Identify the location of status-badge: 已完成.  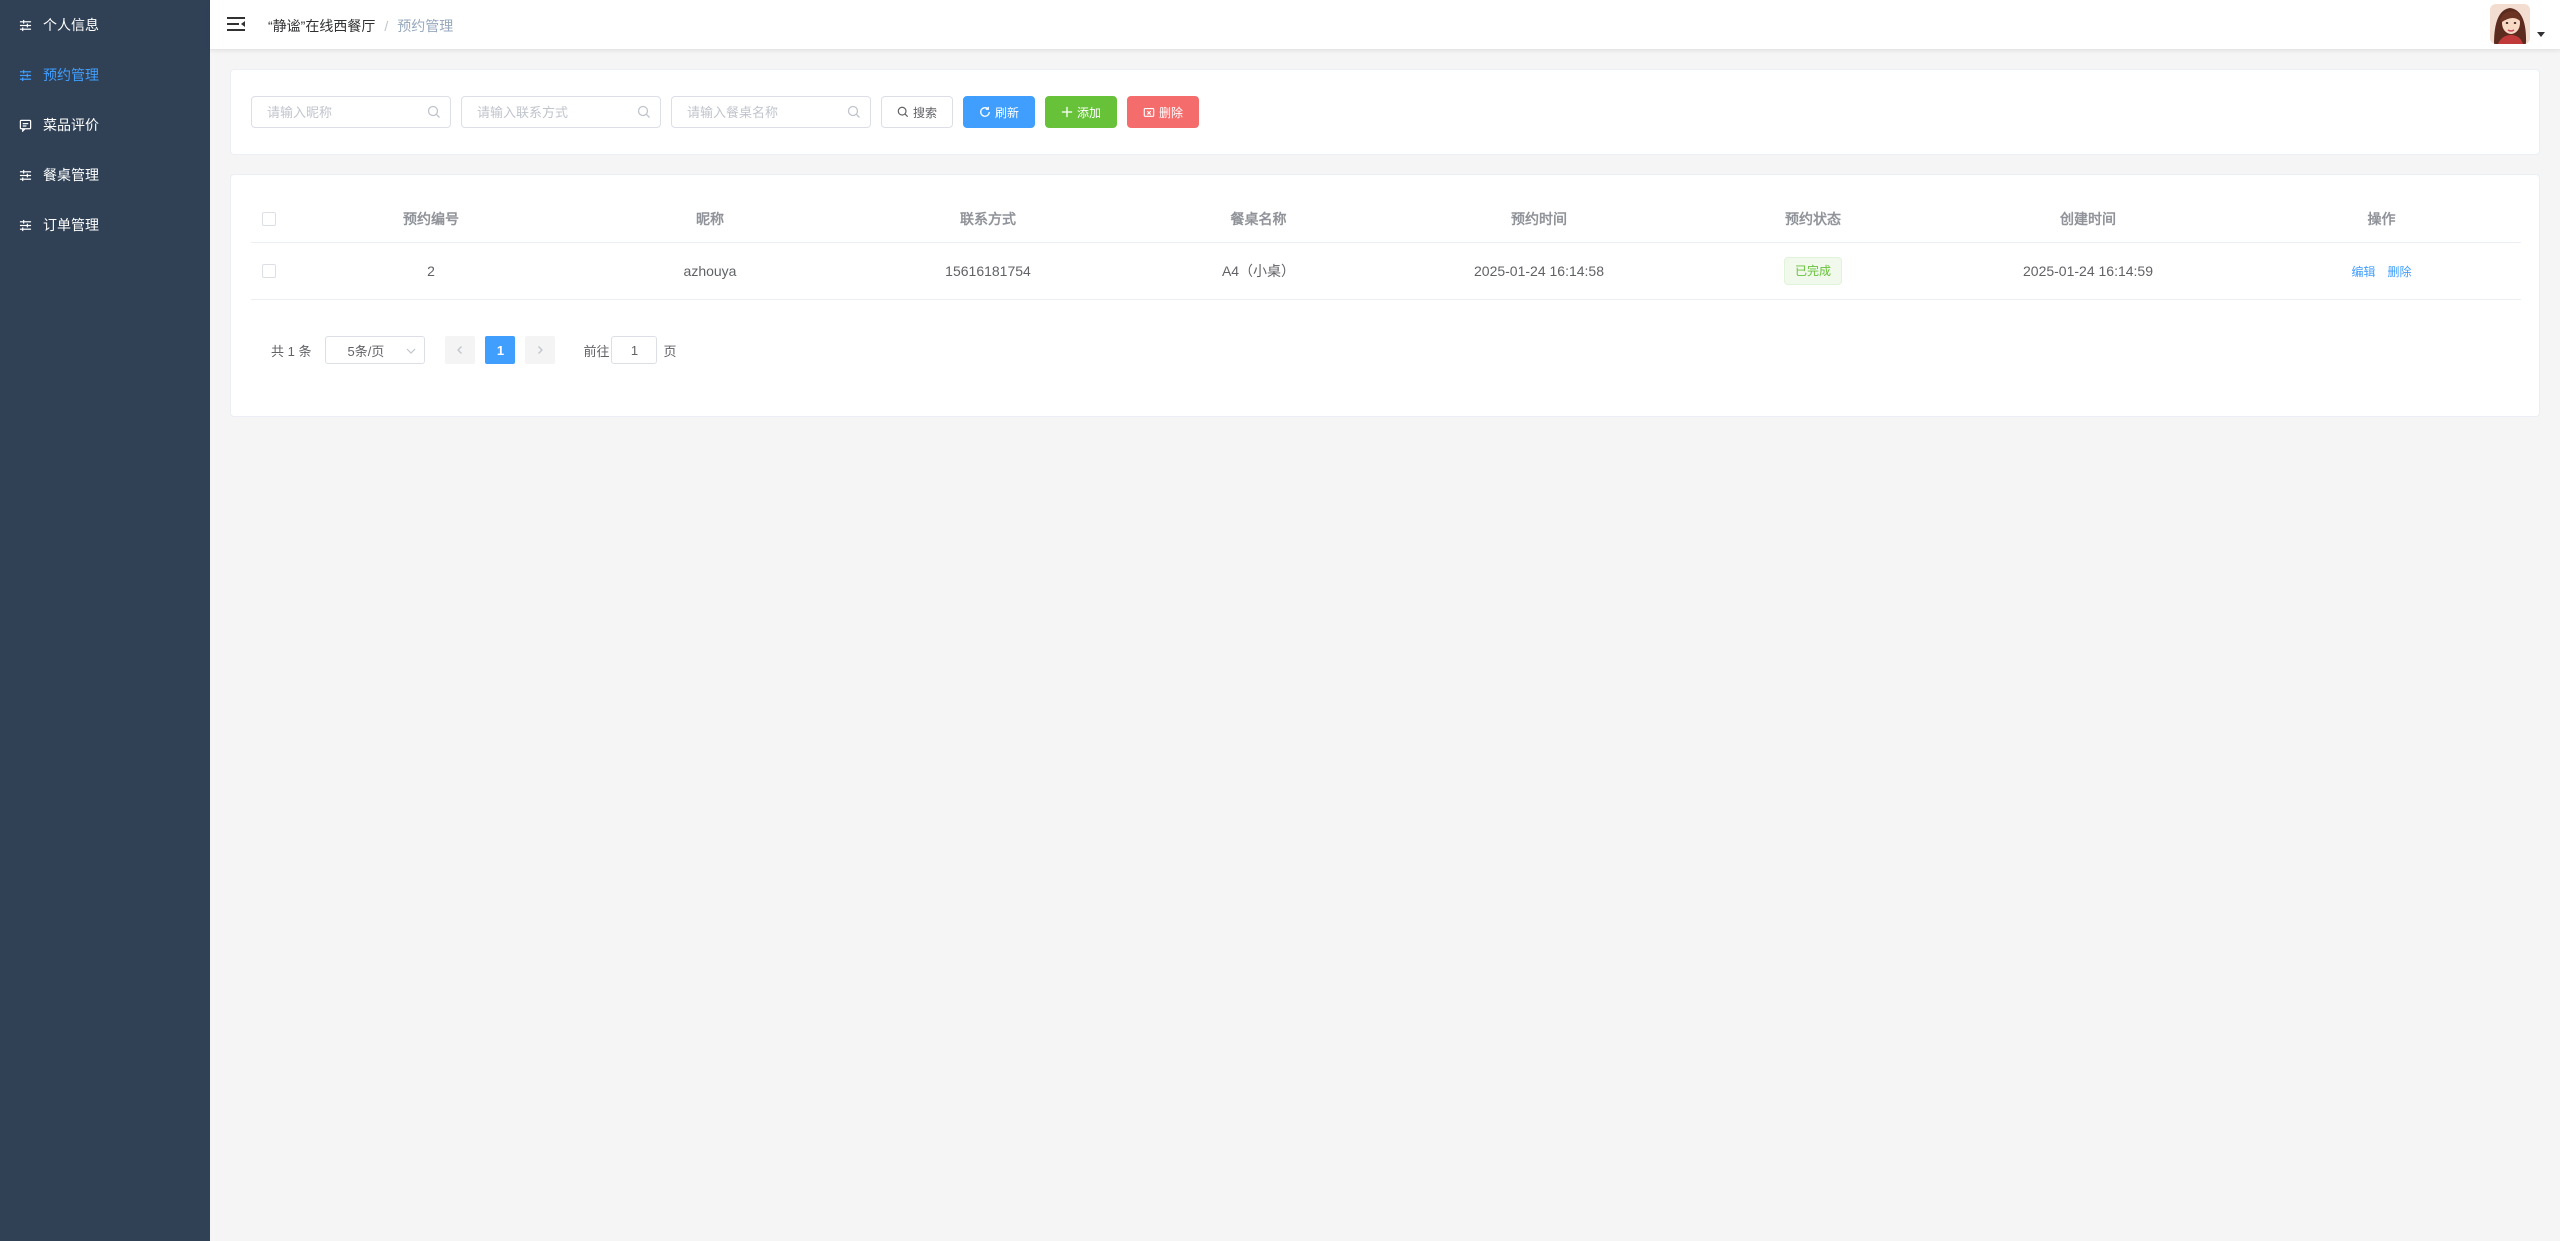
(1812, 271).